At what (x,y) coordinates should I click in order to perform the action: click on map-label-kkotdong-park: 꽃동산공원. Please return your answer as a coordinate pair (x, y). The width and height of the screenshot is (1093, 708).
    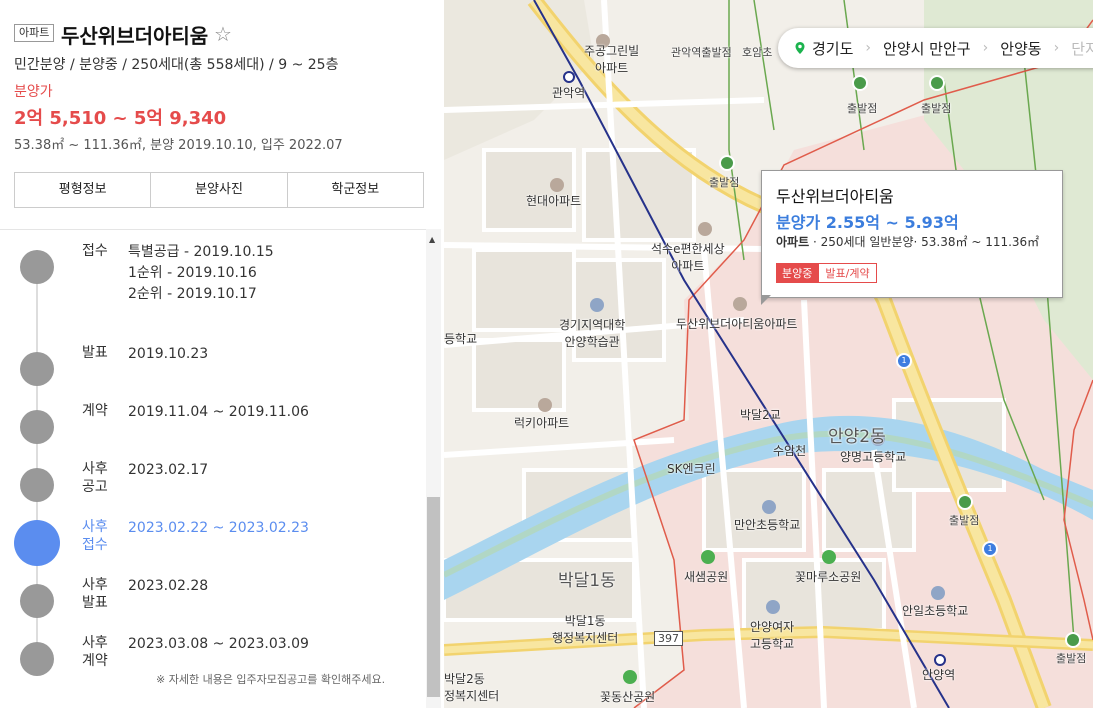
    Looking at the image, I should click on (627, 696).